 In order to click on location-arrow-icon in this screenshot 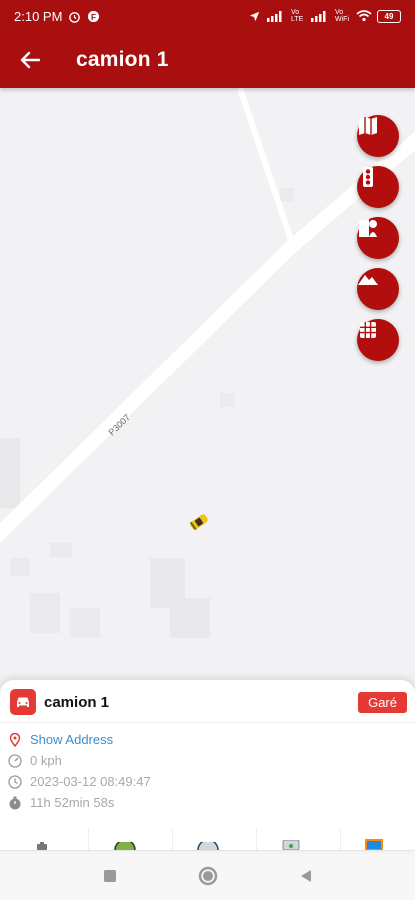, I will do `click(254, 16)`.